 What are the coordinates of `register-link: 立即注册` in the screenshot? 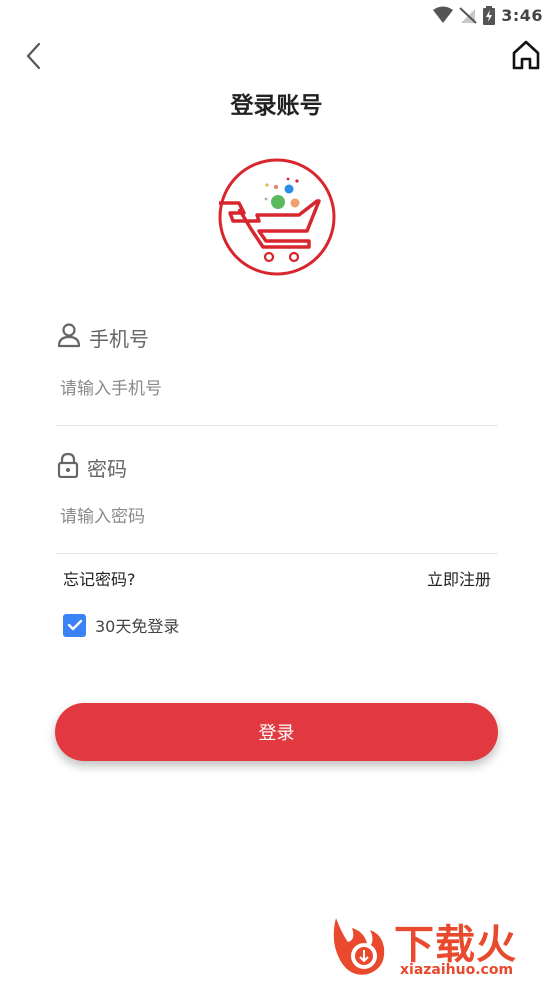 It's located at (459, 578).